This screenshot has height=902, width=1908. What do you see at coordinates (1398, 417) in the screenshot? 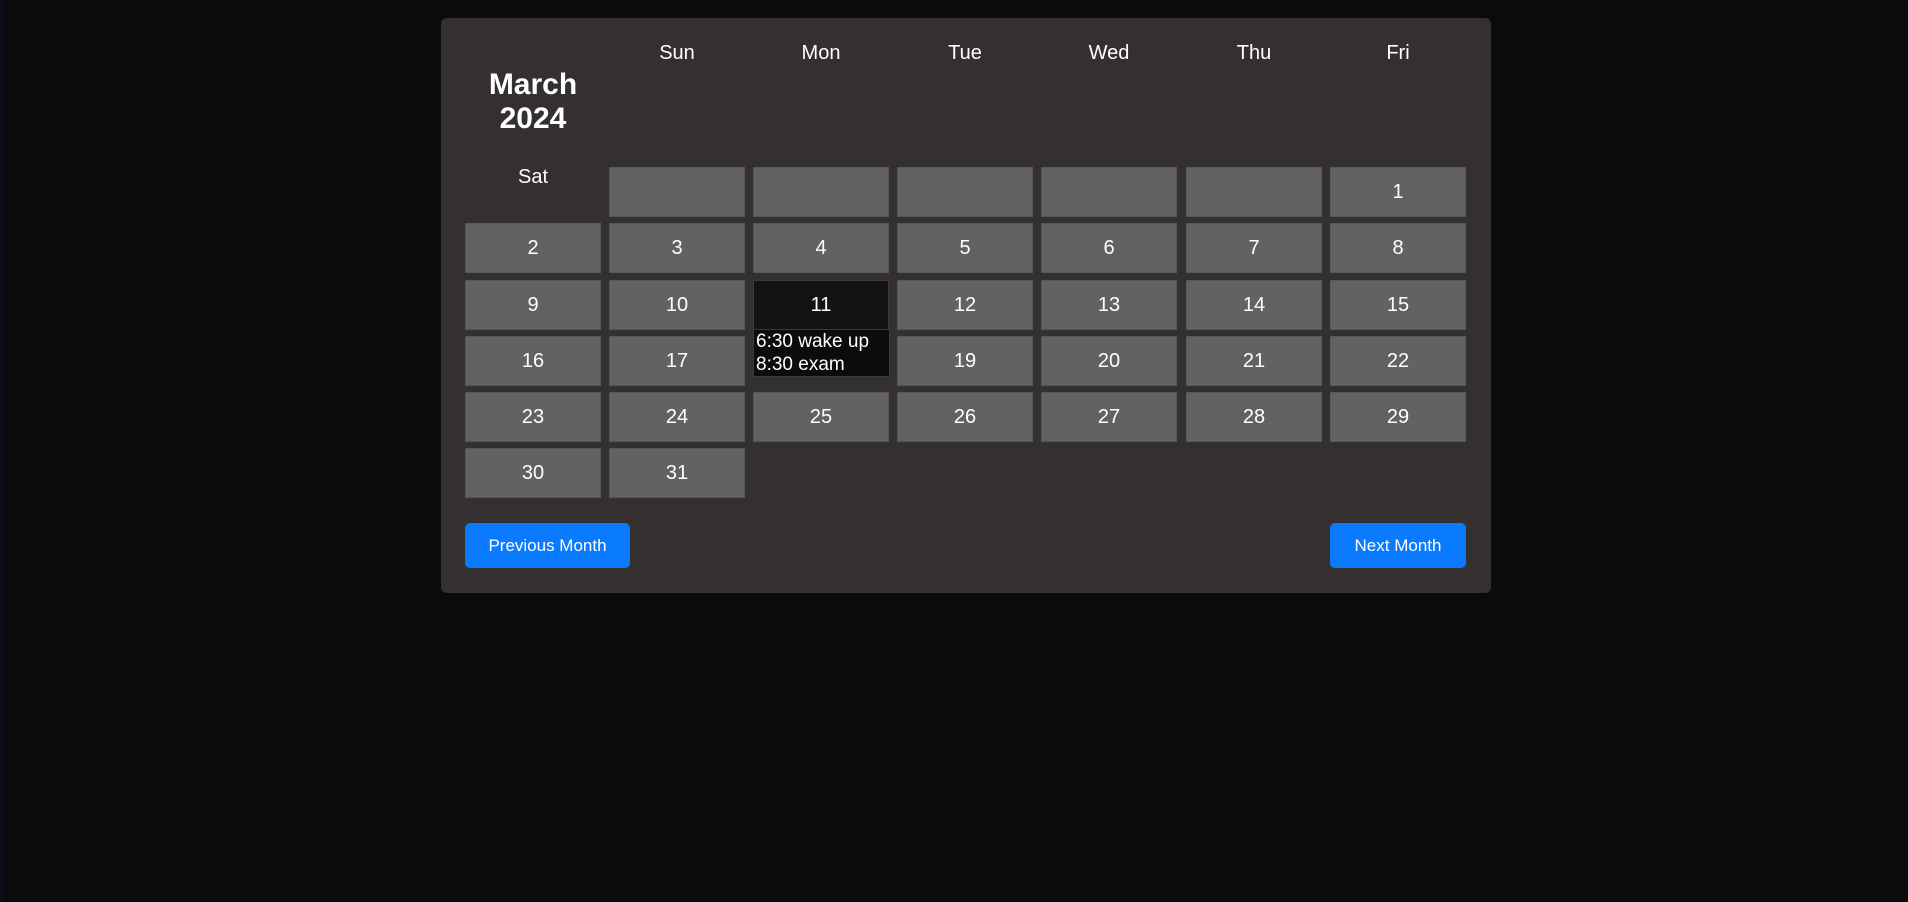
I see `day-cell: 29` at bounding box center [1398, 417].